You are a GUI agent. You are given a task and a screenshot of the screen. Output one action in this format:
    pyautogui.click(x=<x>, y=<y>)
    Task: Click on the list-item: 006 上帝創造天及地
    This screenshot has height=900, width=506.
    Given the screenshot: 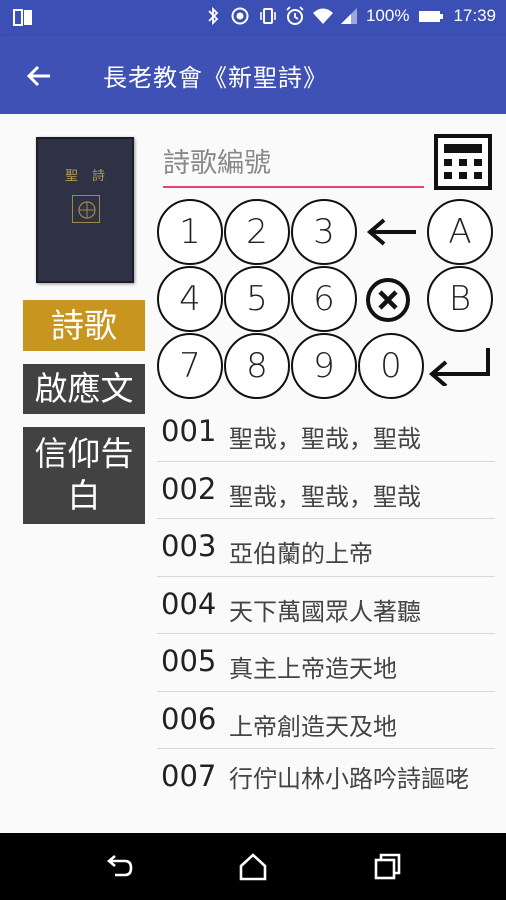 What is the action you would take?
    pyautogui.click(x=326, y=720)
    